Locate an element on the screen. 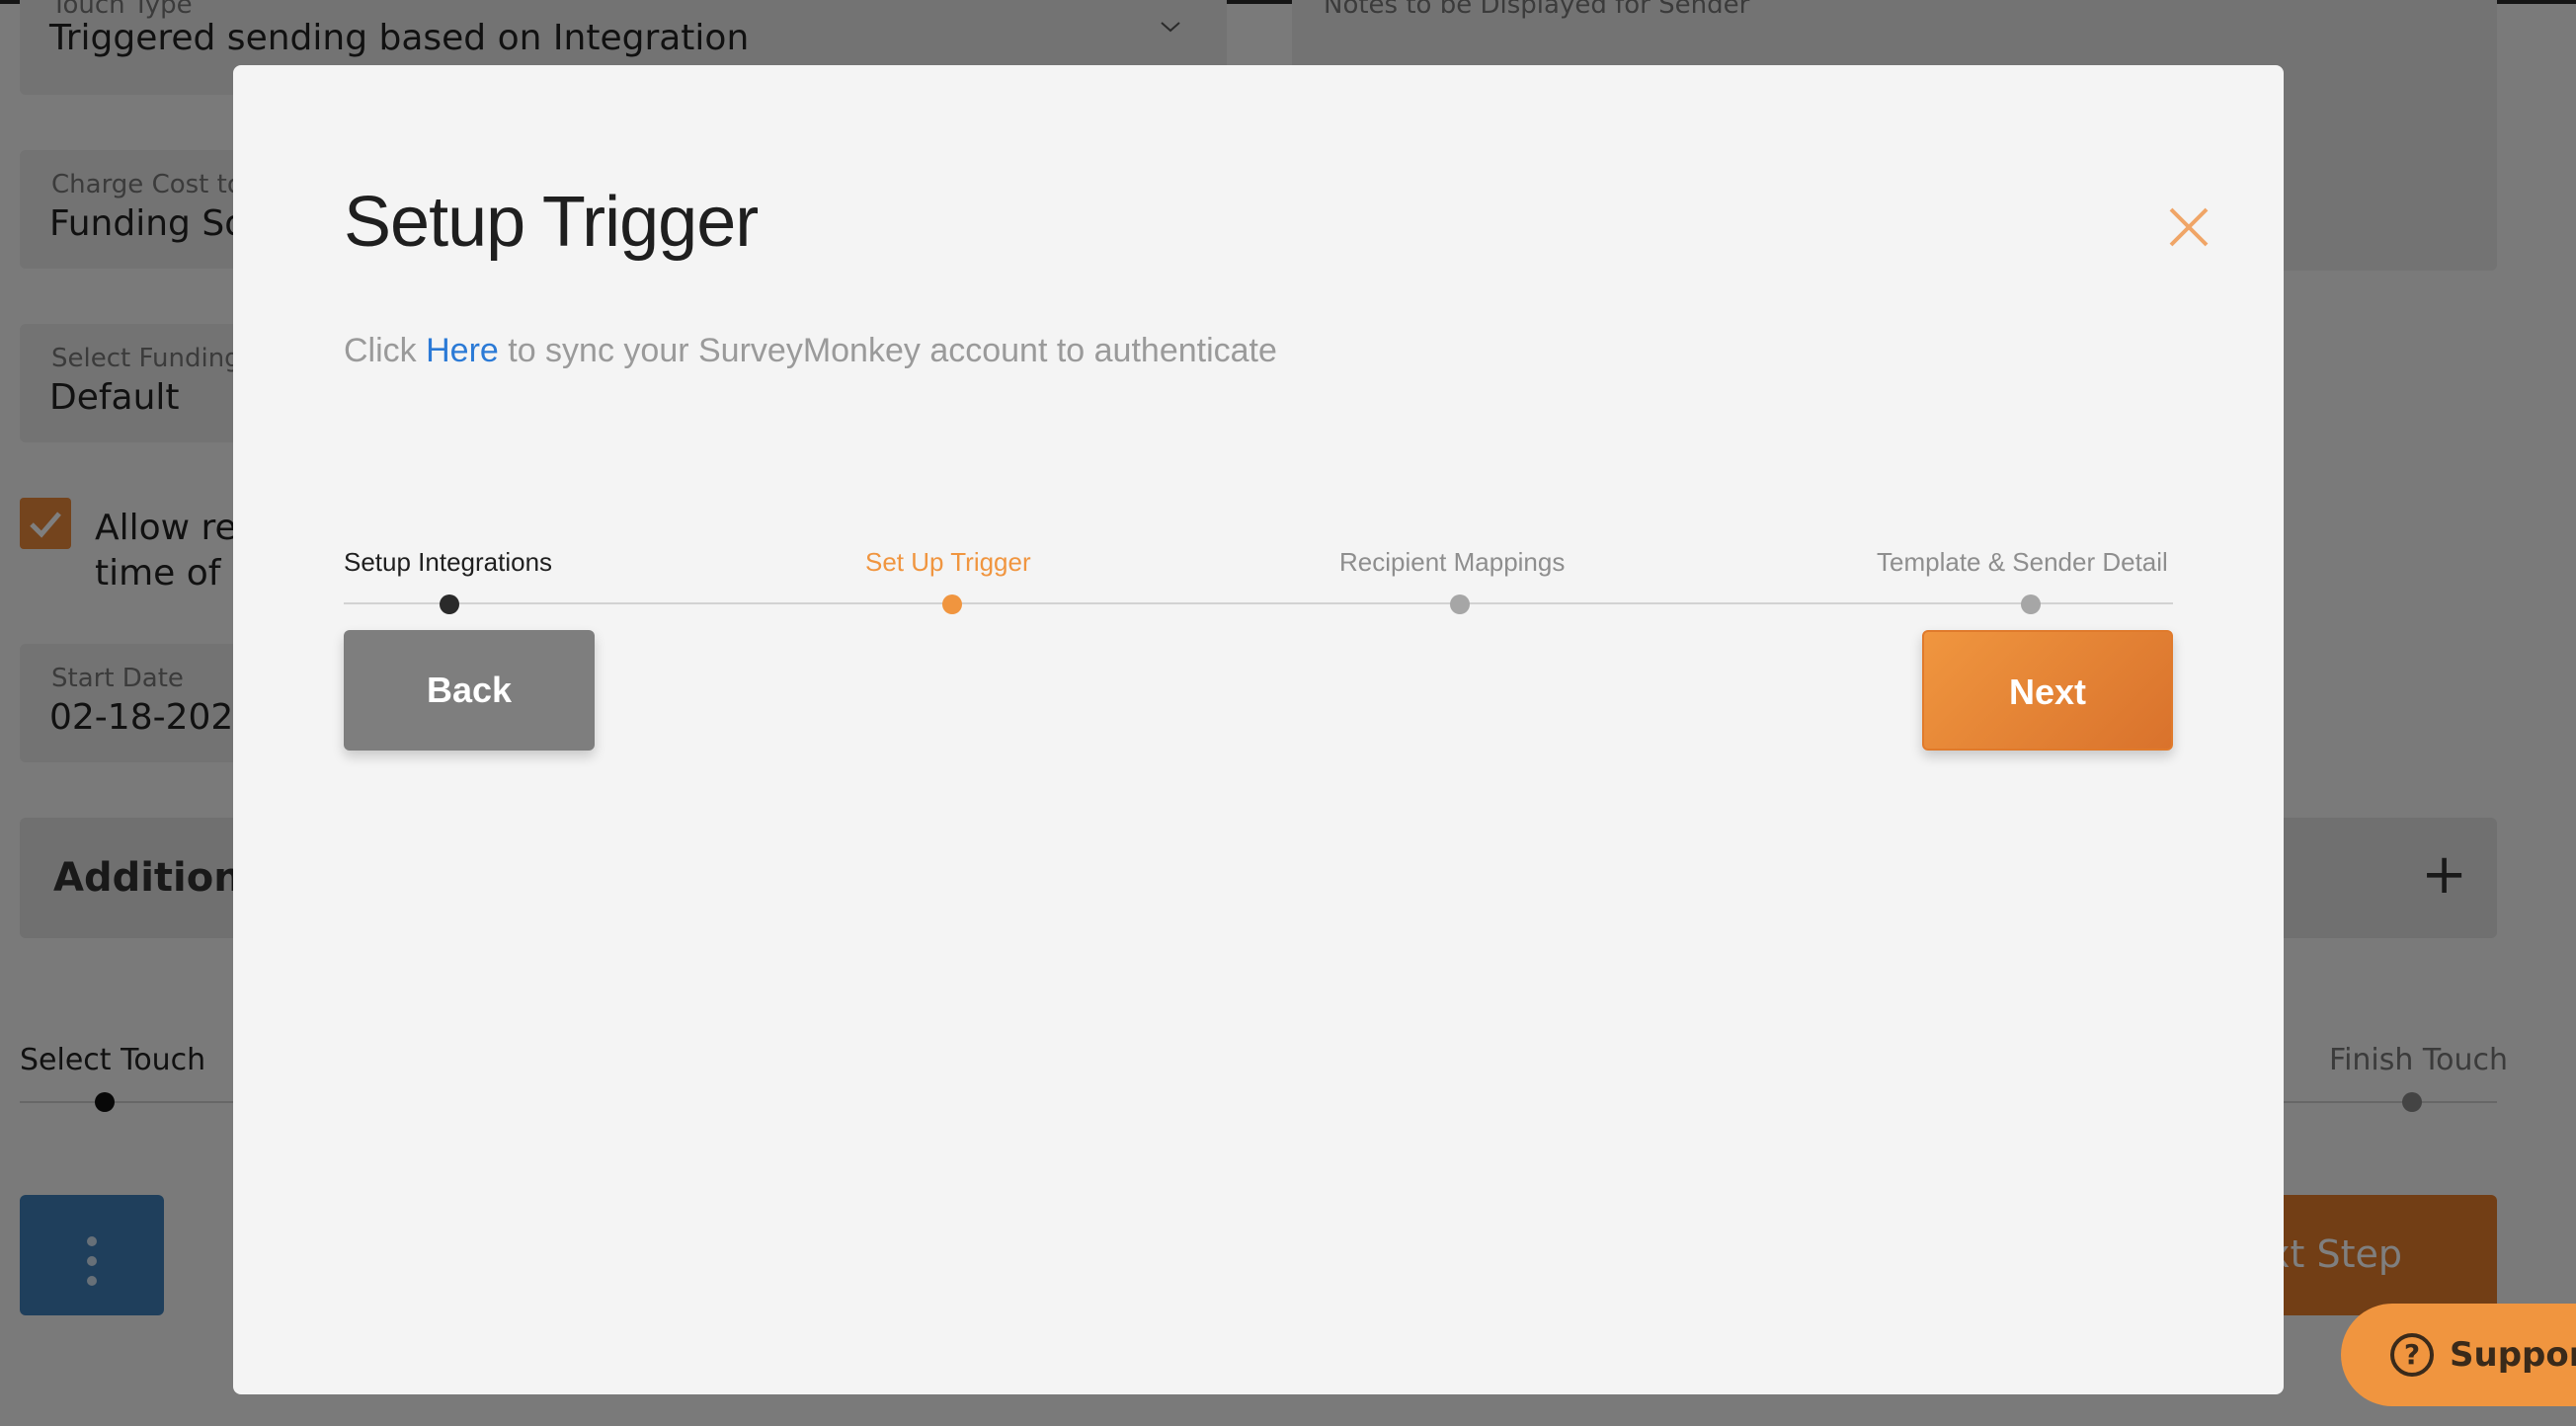  help-icon: ? is located at coordinates (2412, 1355).